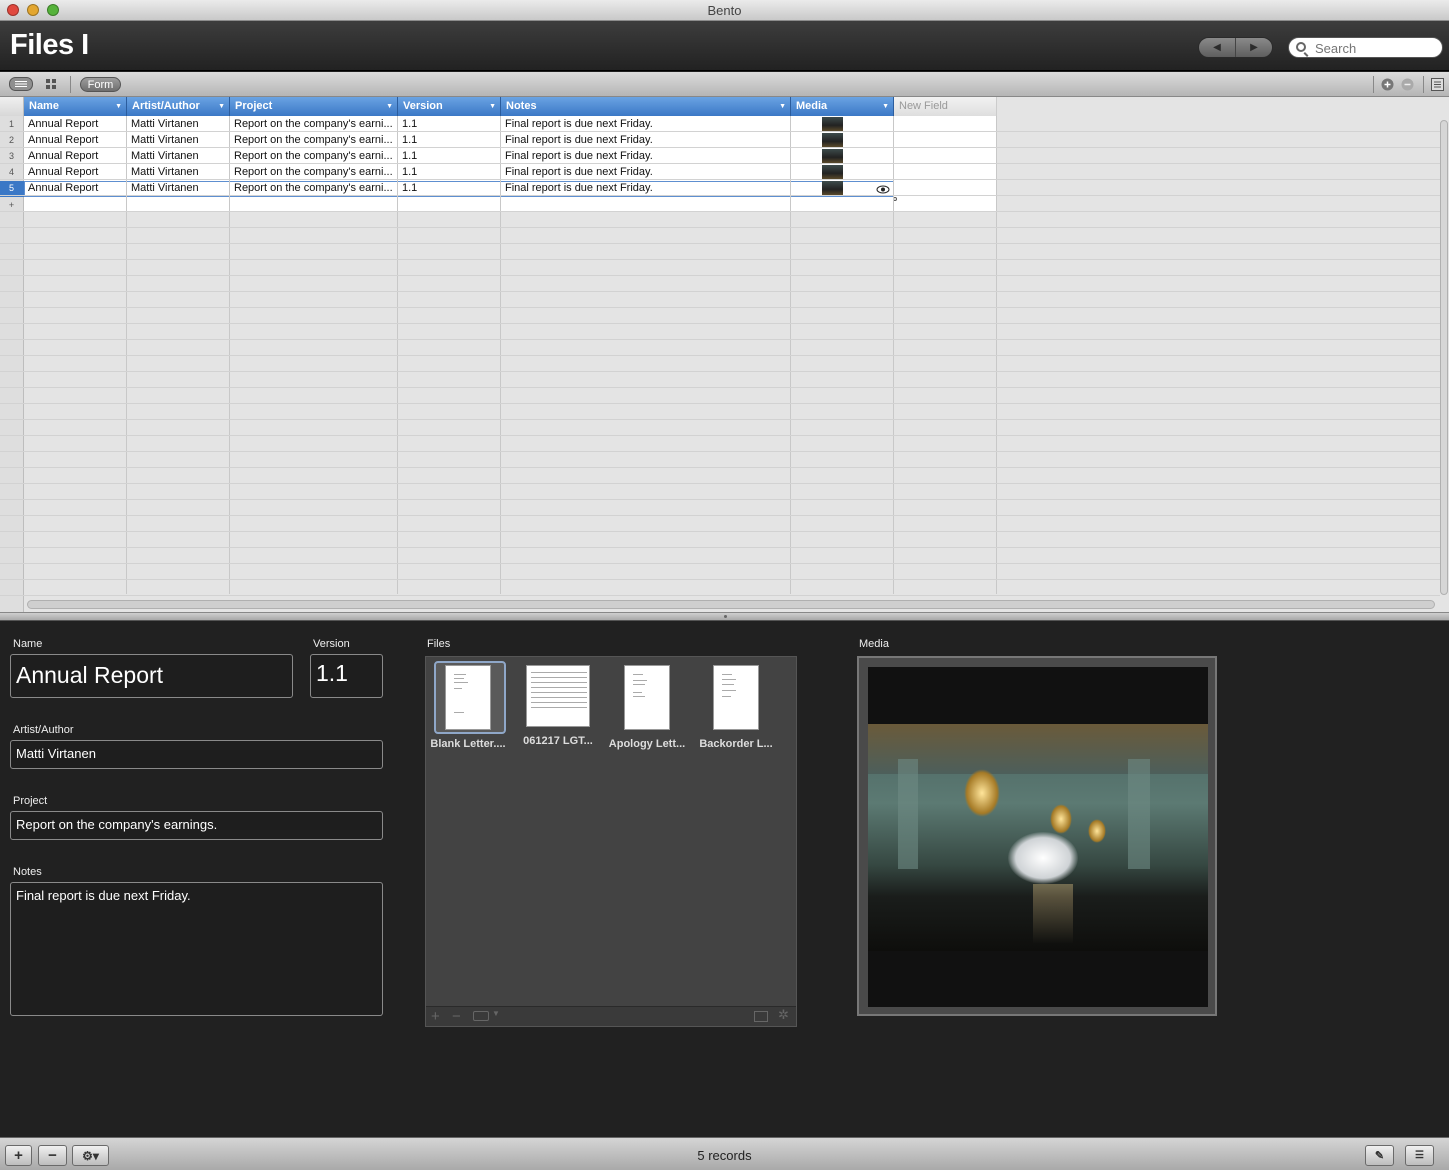 This screenshot has width=1449, height=1170. I want to click on search-field, so click(1365, 47).